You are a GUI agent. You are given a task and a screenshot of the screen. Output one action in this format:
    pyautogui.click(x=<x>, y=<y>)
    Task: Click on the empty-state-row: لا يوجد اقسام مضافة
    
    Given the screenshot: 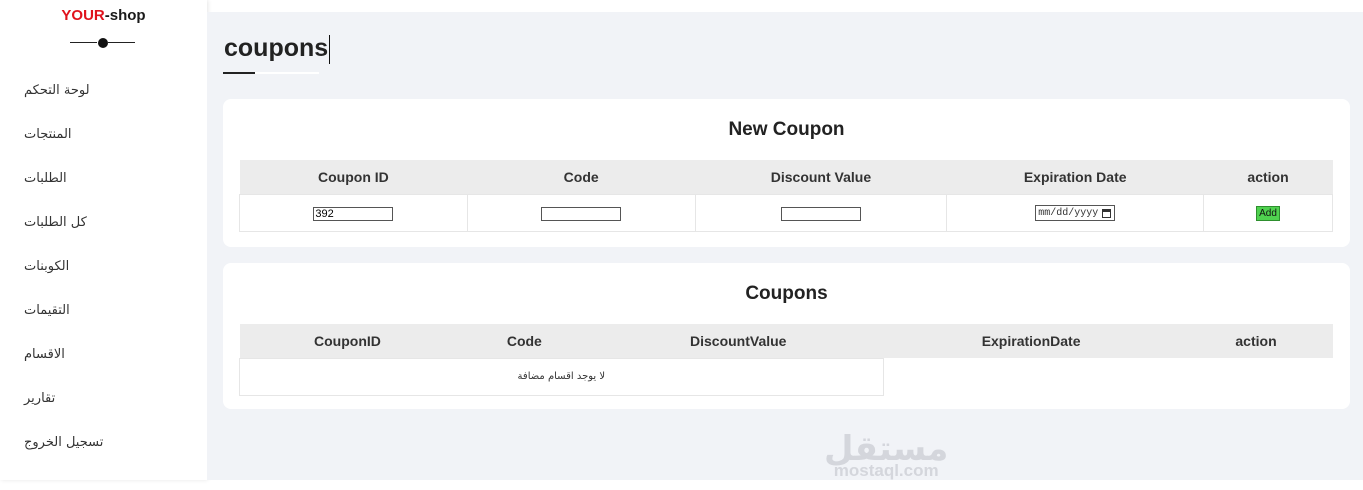 What is the action you would take?
    pyautogui.click(x=786, y=376)
    